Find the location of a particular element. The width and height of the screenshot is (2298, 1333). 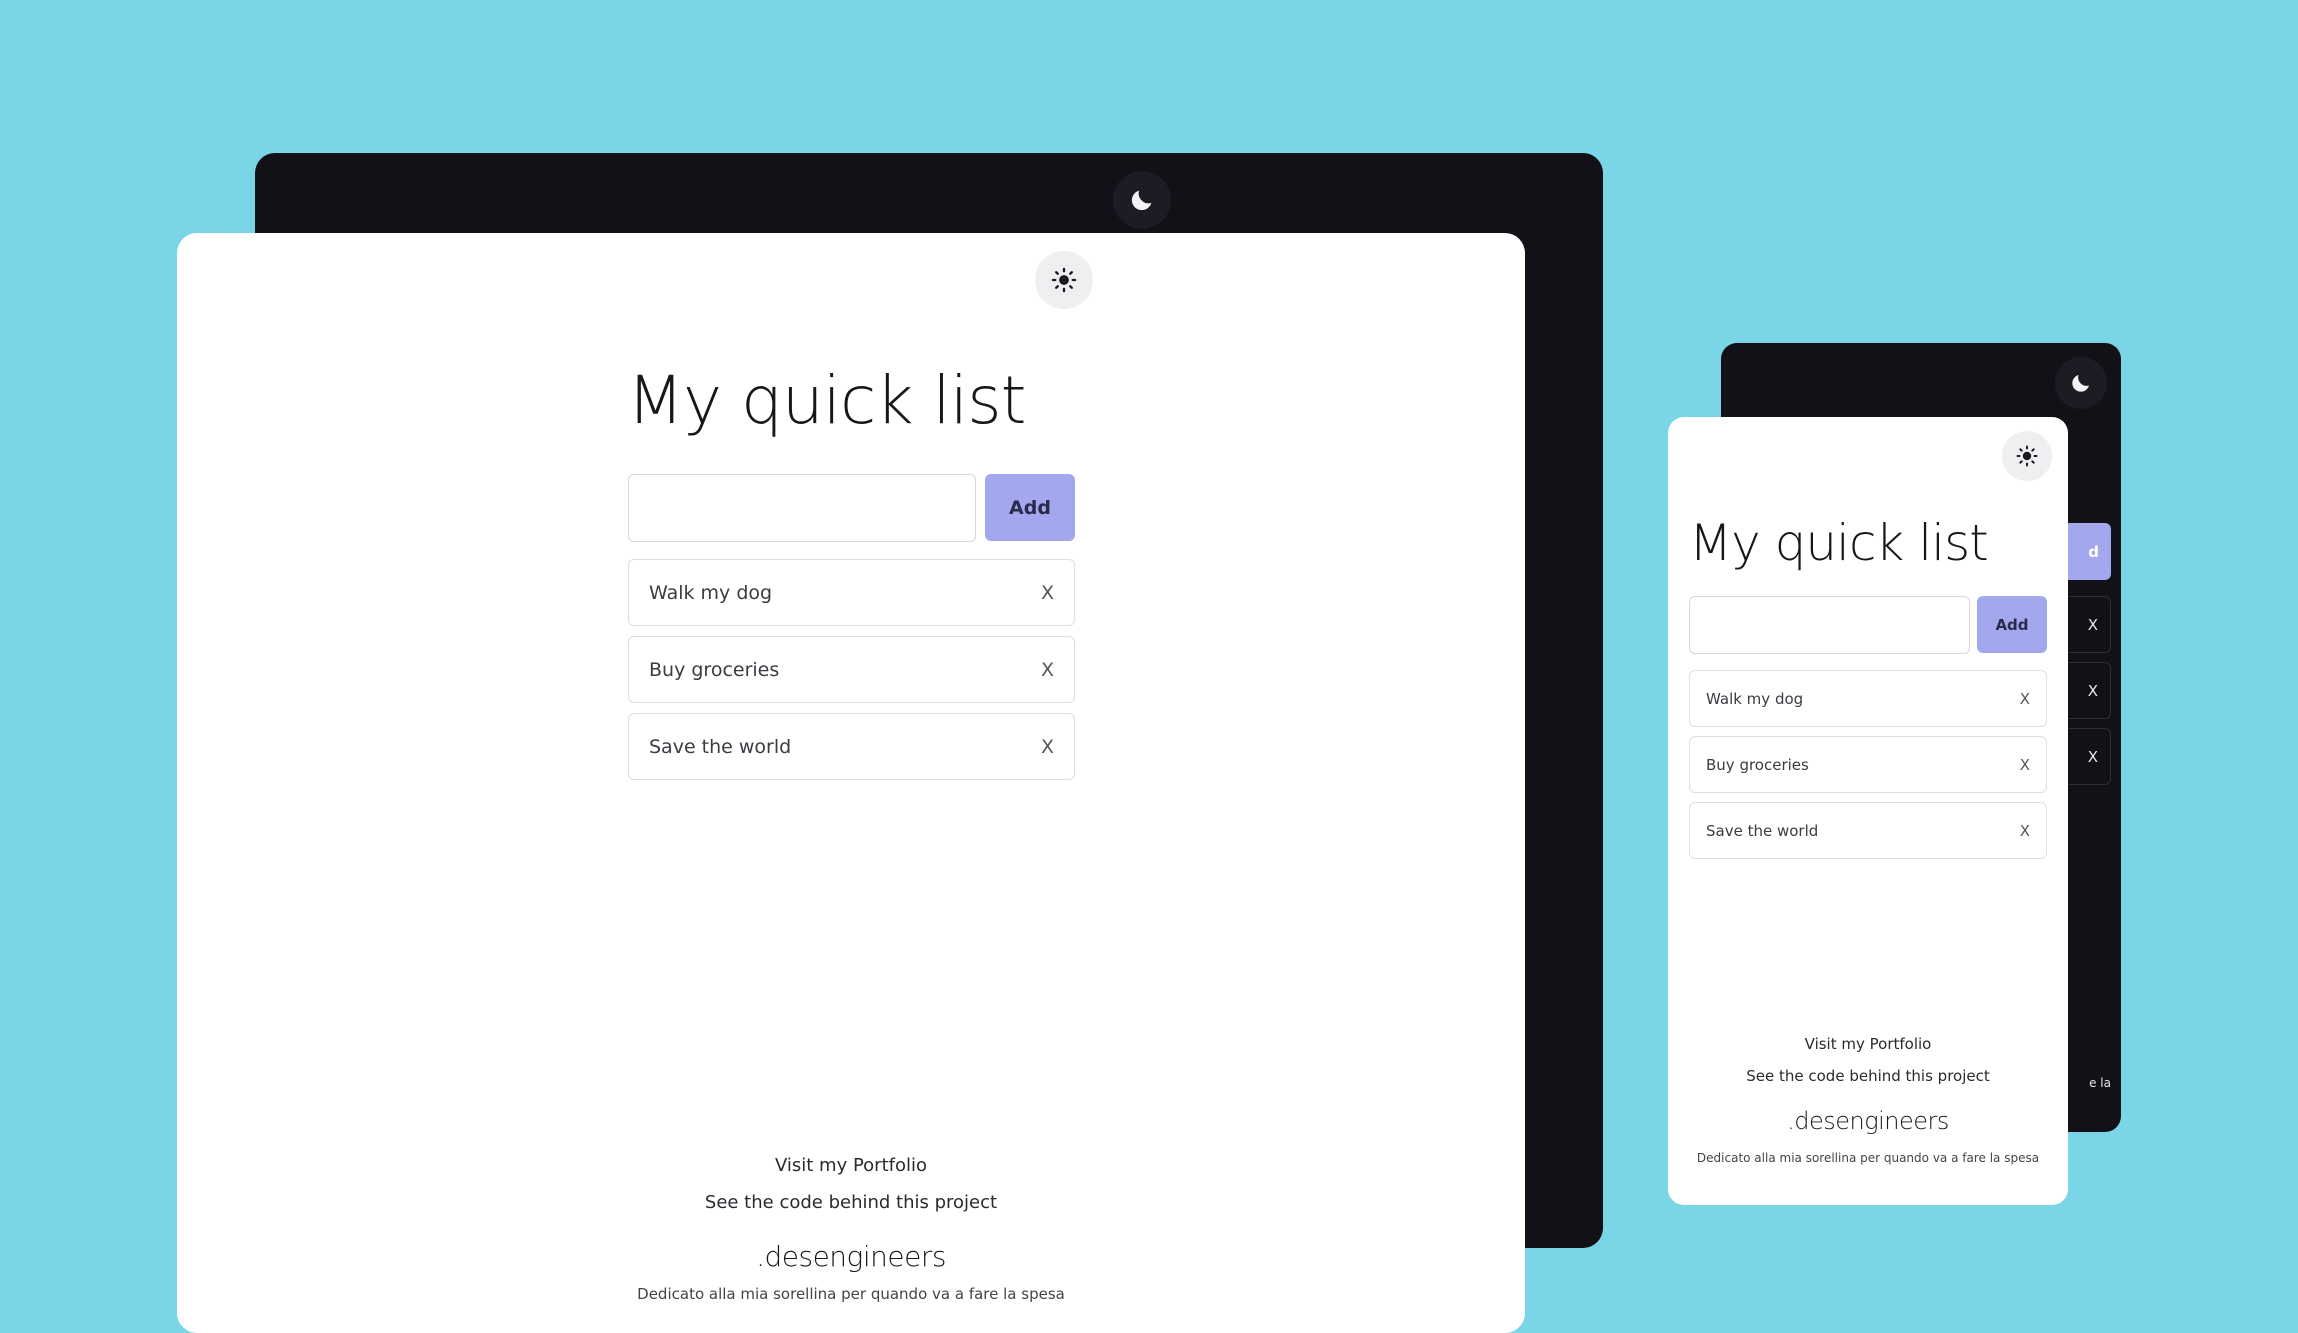

dedication-text-dark: e la is located at coordinates (2100, 1083).